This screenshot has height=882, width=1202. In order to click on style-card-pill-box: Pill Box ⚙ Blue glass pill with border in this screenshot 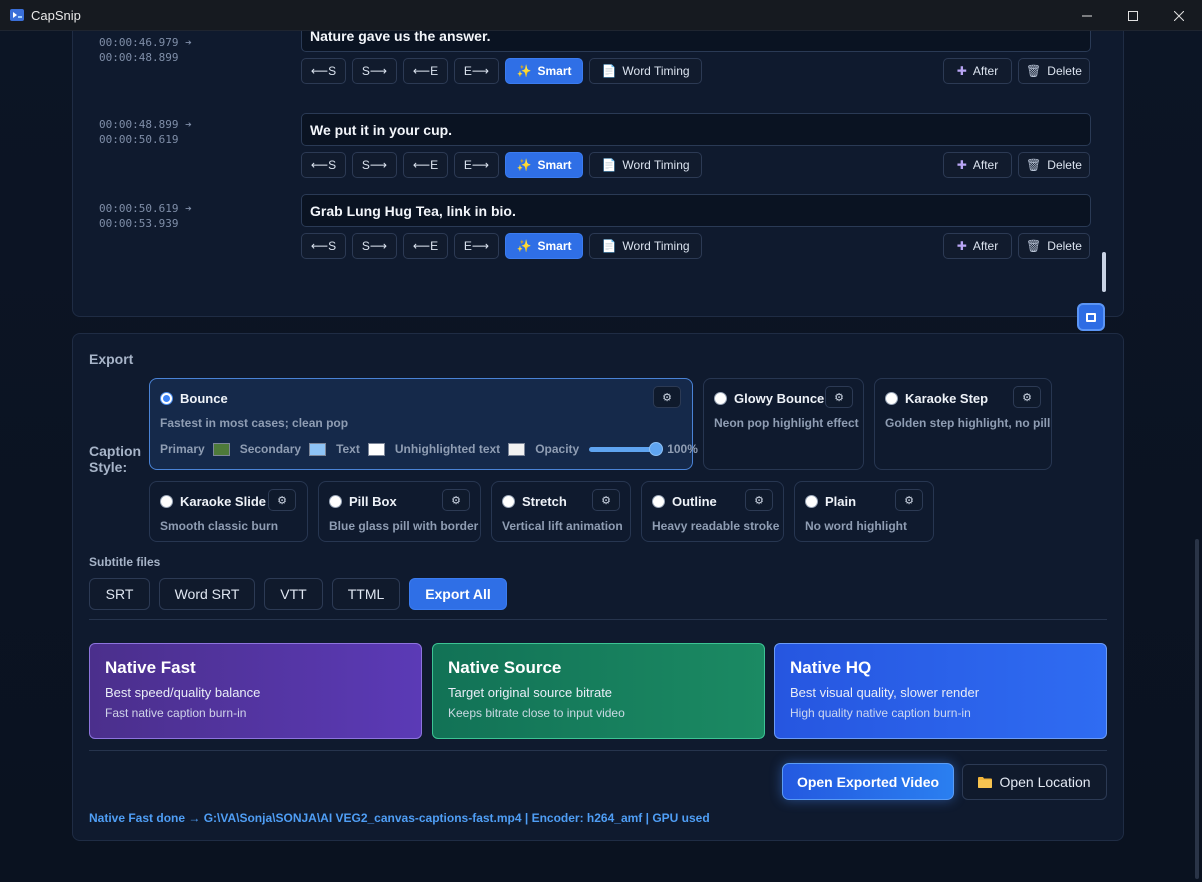, I will do `click(399, 511)`.